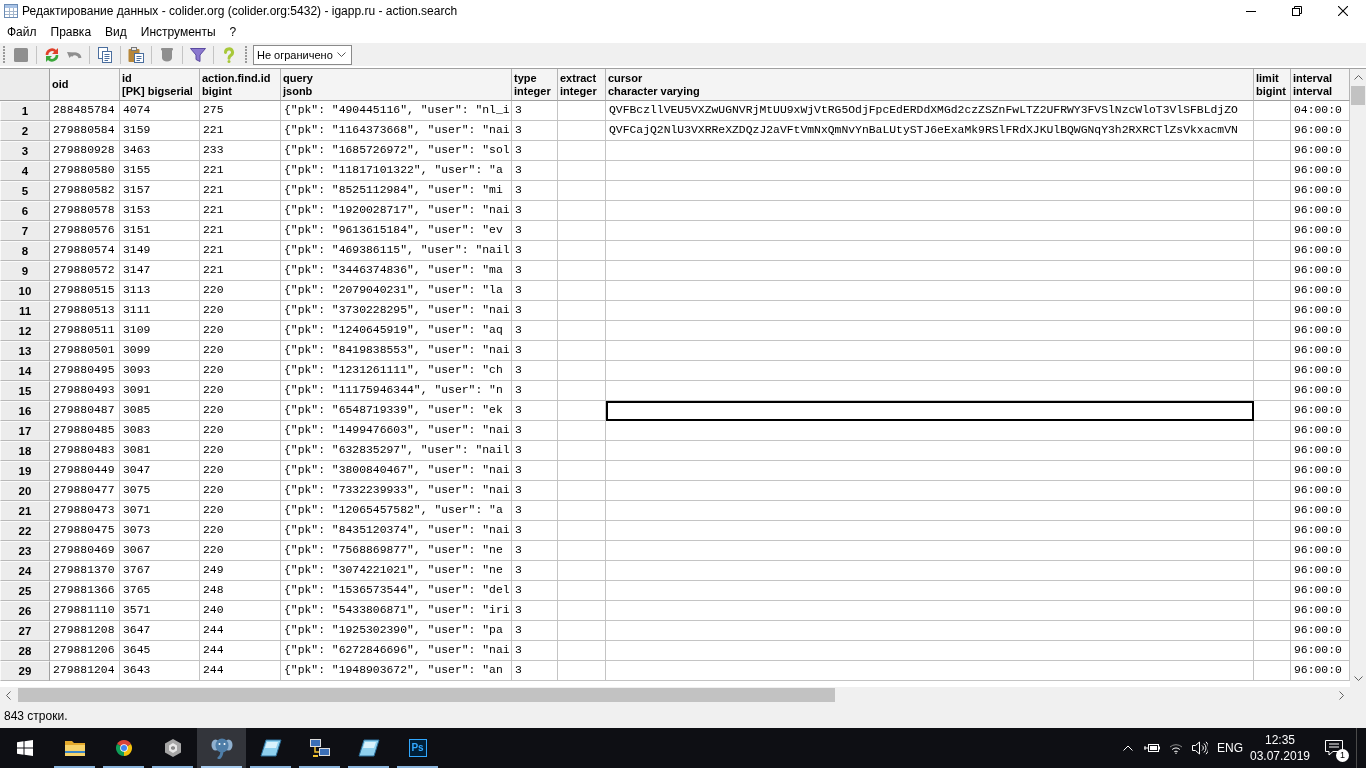 Image resolution: width=1366 pixels, height=768 pixels. Describe the element at coordinates (1334, 748) in the screenshot. I see `notification-icon` at that location.